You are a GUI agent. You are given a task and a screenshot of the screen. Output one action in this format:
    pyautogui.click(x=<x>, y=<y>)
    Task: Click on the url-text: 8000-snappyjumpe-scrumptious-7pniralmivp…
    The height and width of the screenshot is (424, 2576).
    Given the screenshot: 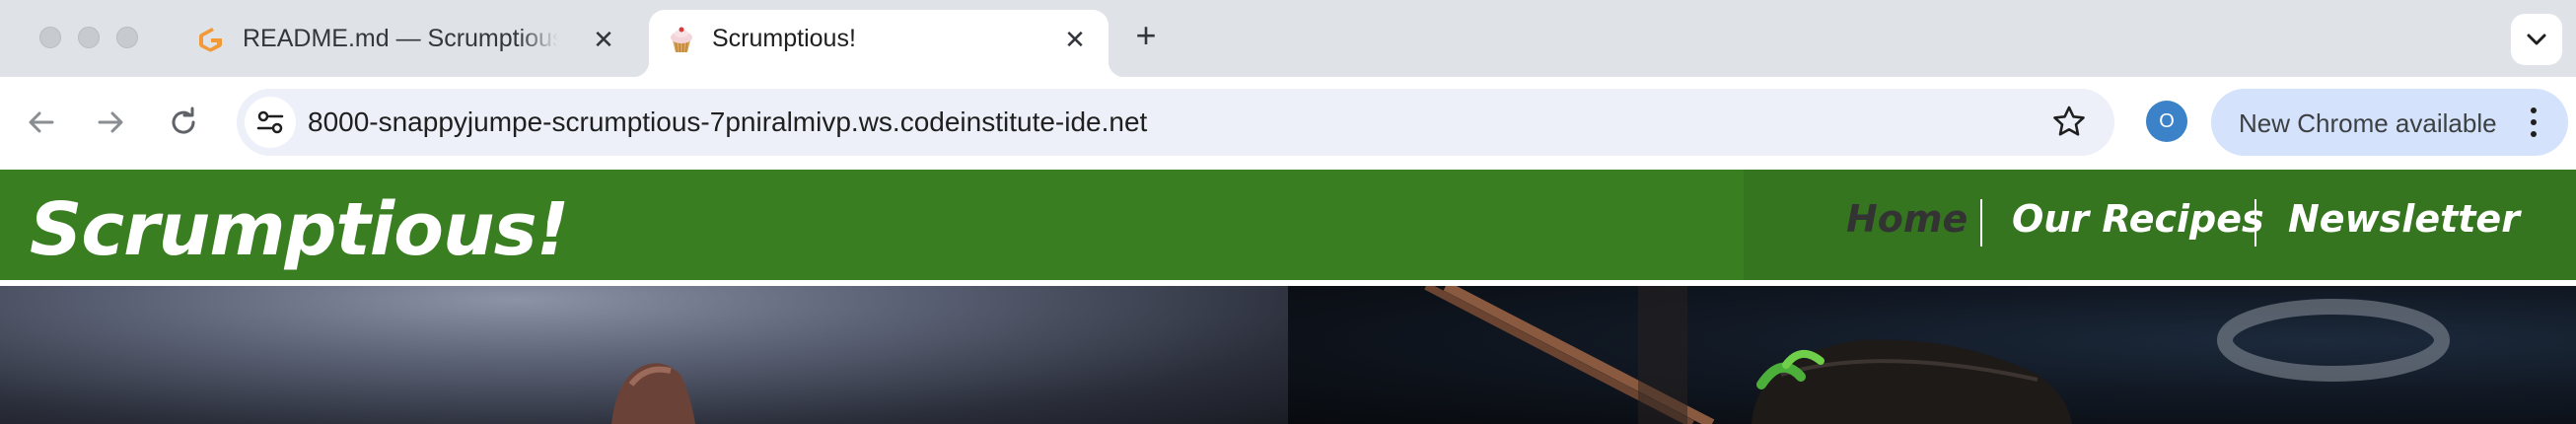 What is the action you would take?
    pyautogui.click(x=727, y=122)
    